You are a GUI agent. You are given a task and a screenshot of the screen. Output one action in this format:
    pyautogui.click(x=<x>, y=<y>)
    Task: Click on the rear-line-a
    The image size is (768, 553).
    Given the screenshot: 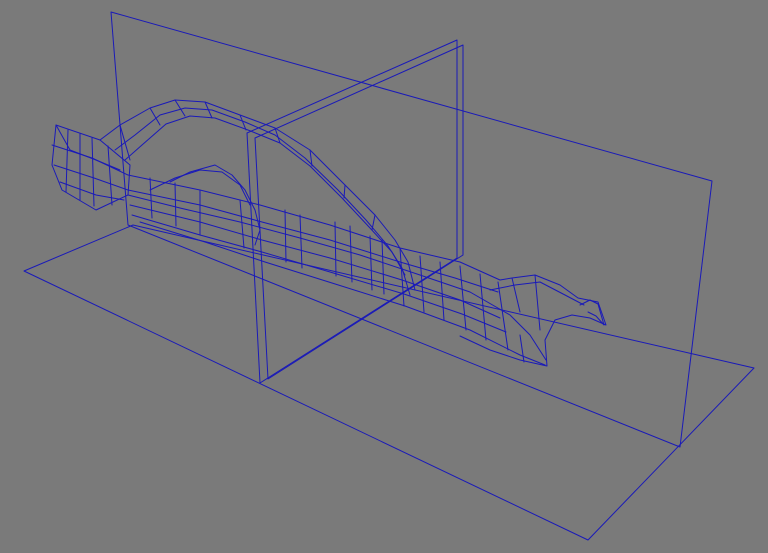 What is the action you would take?
    pyautogui.click(x=90, y=160)
    